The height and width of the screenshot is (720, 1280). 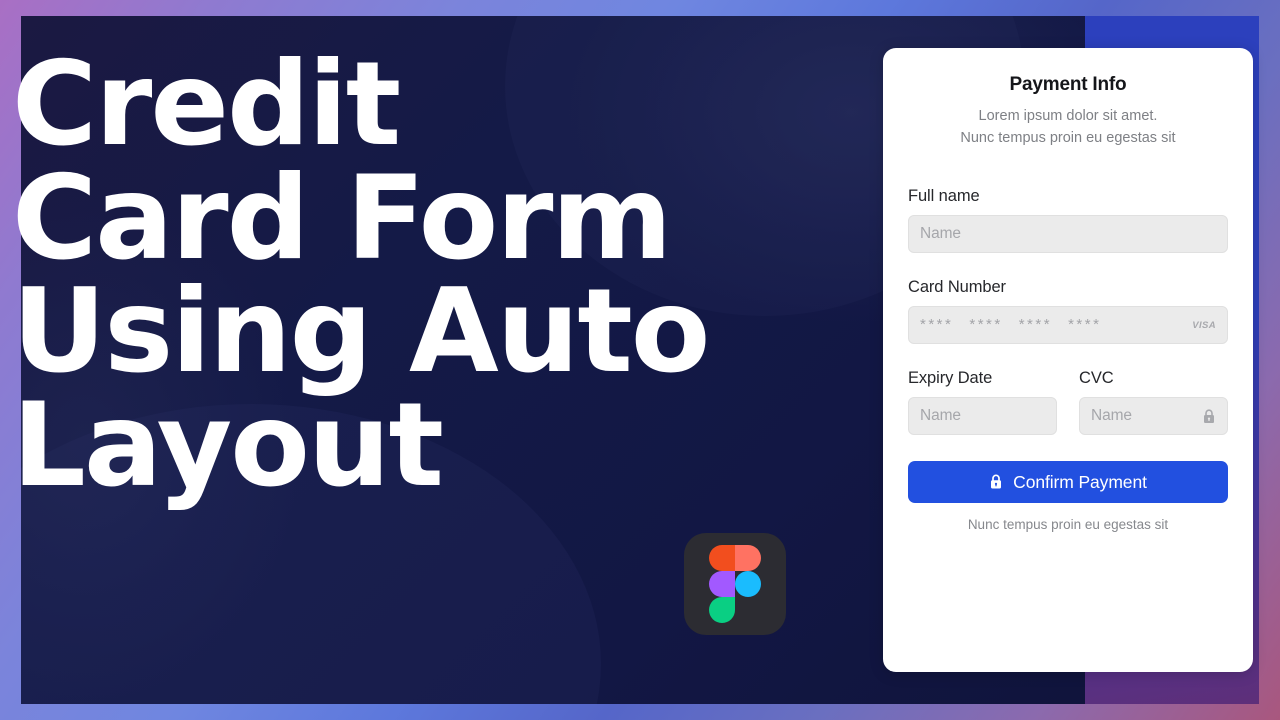 I want to click on field-cvc: CVC Name, so click(x=1153, y=402).